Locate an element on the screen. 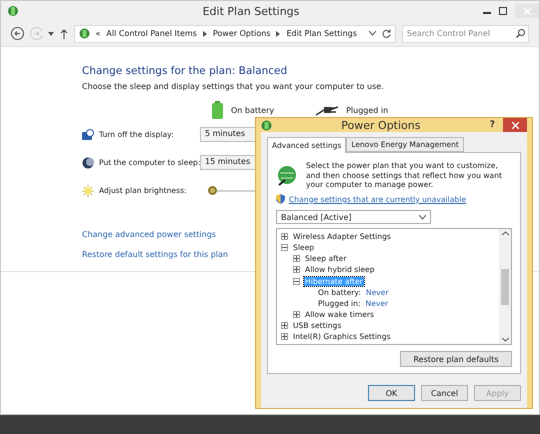 Image resolution: width=540 pixels, height=434 pixels. plan-heading: Change settings for the plan: Balanced is located at coordinates (185, 71).